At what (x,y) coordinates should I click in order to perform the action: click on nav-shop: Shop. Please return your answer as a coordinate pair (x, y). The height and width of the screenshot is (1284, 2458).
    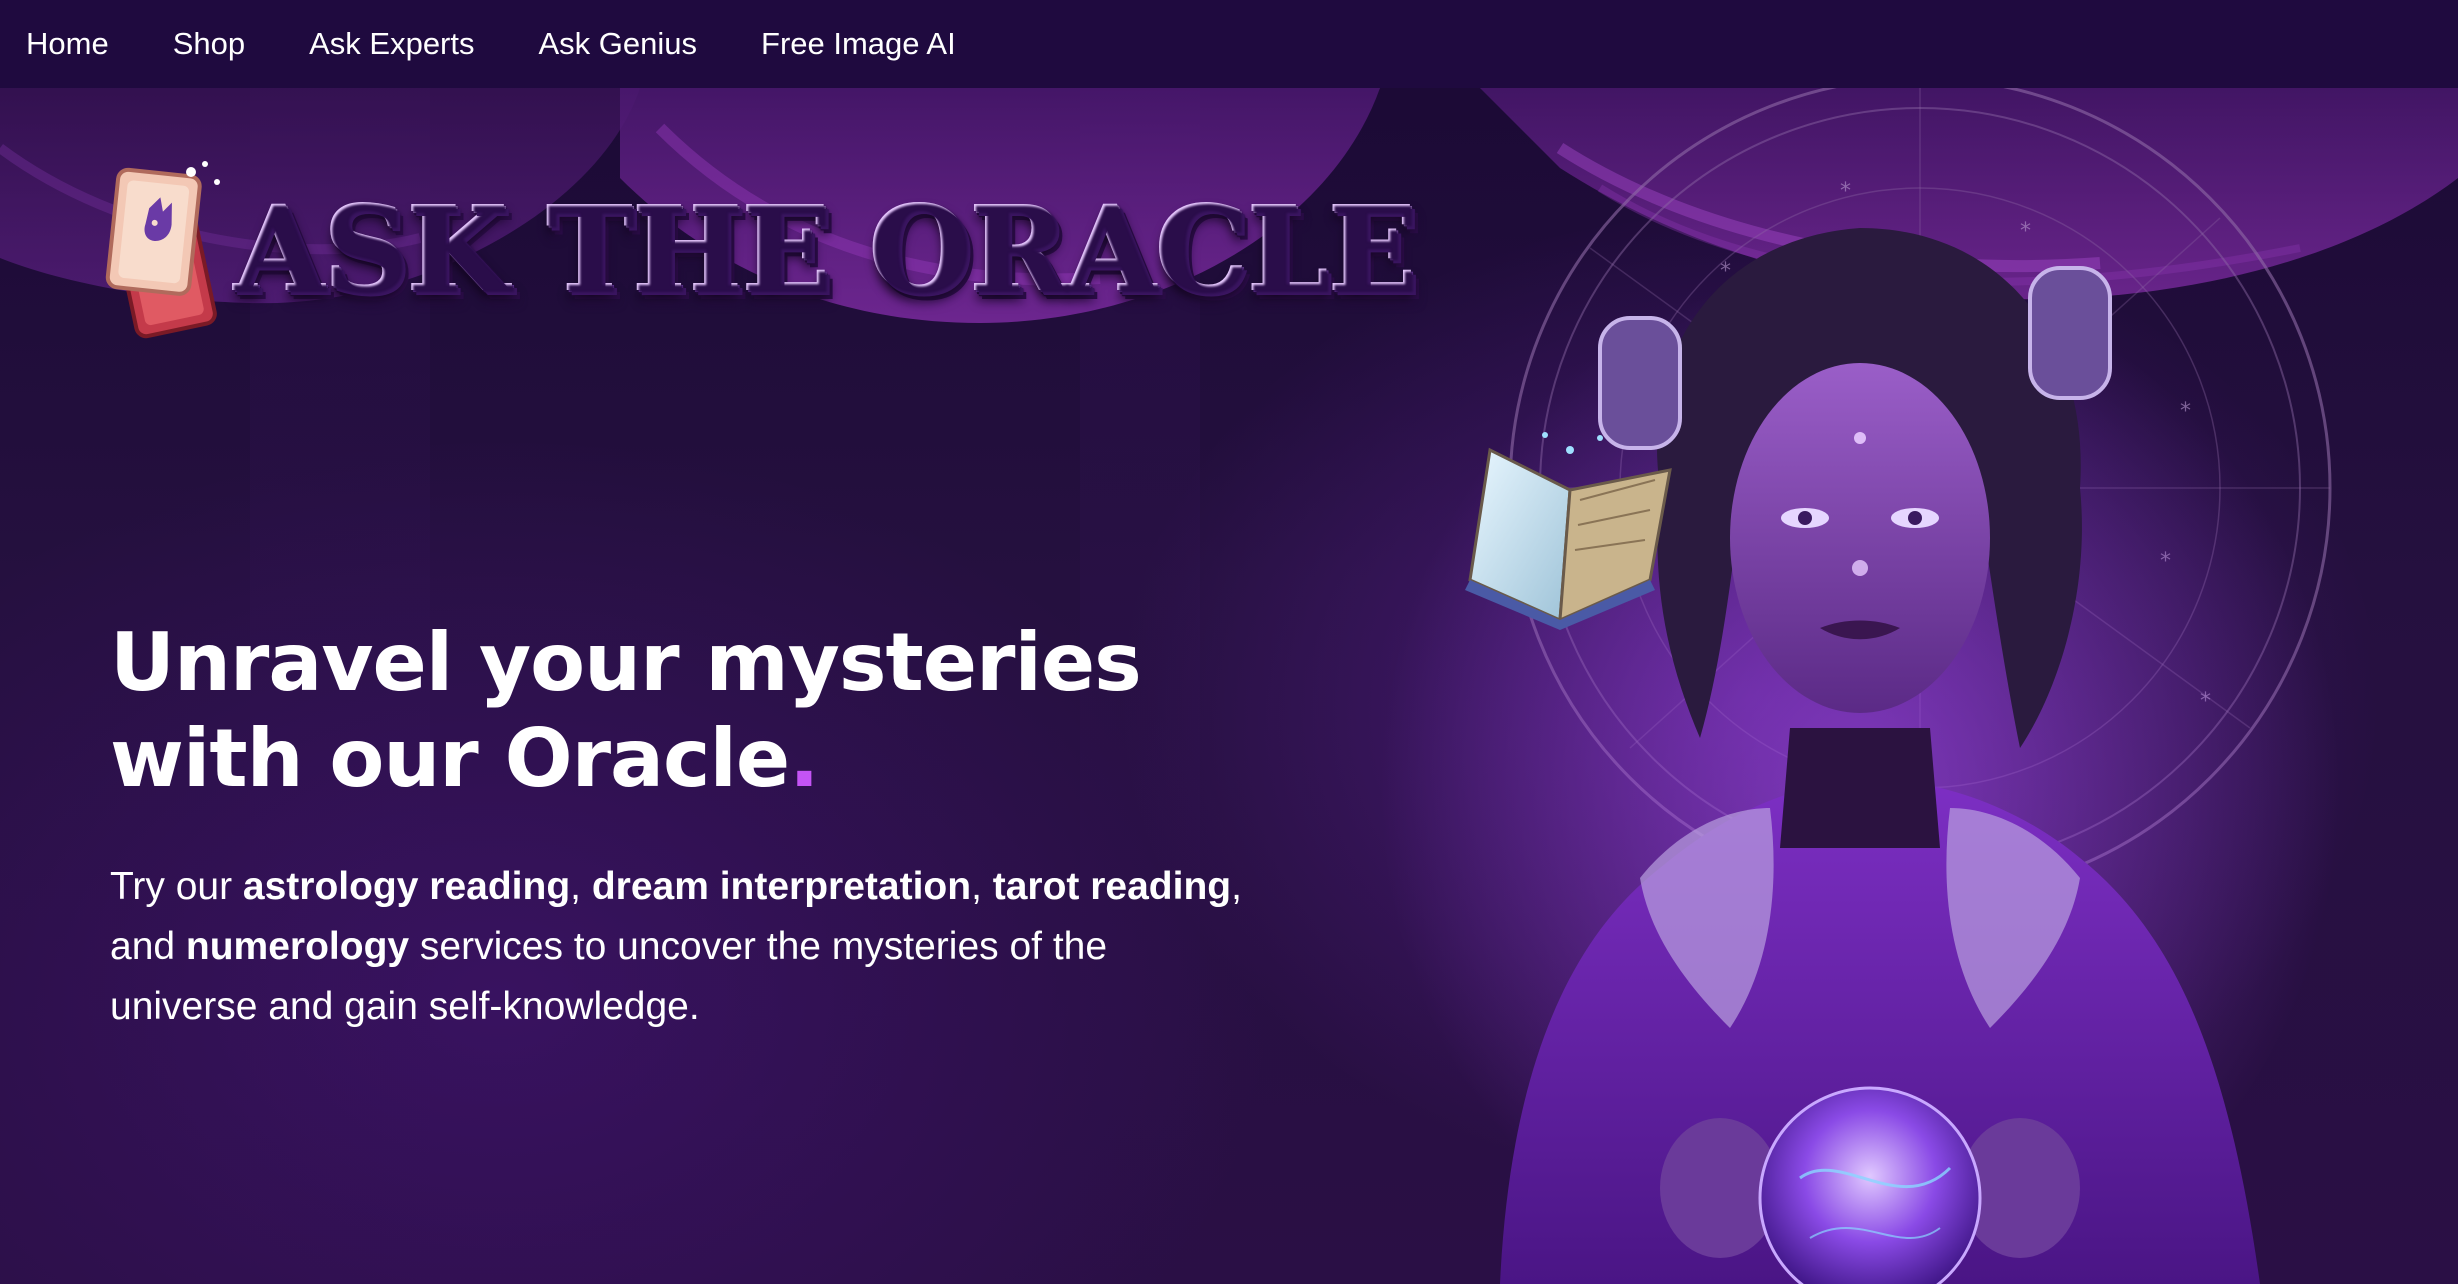
    Looking at the image, I should click on (209, 44).